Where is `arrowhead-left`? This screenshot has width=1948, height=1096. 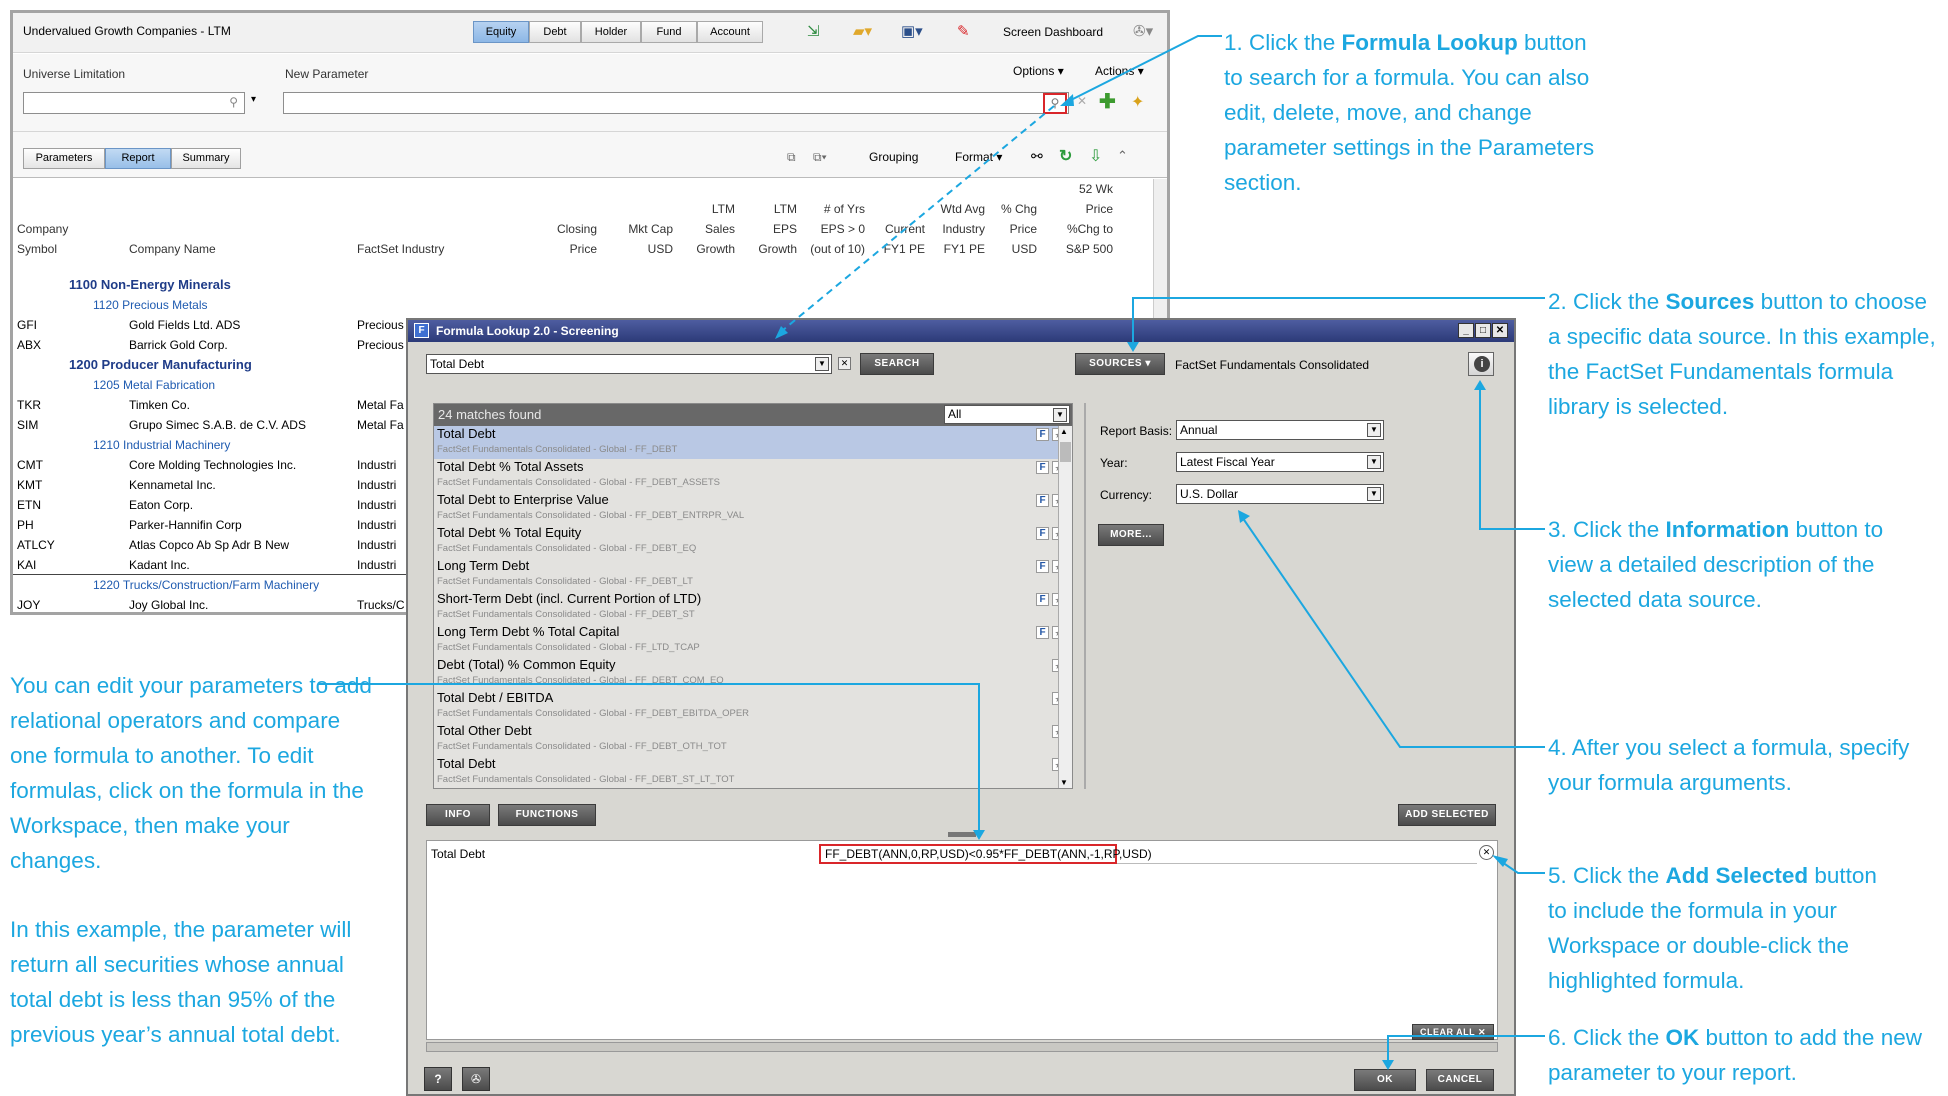 arrowhead-left is located at coordinates (979, 835).